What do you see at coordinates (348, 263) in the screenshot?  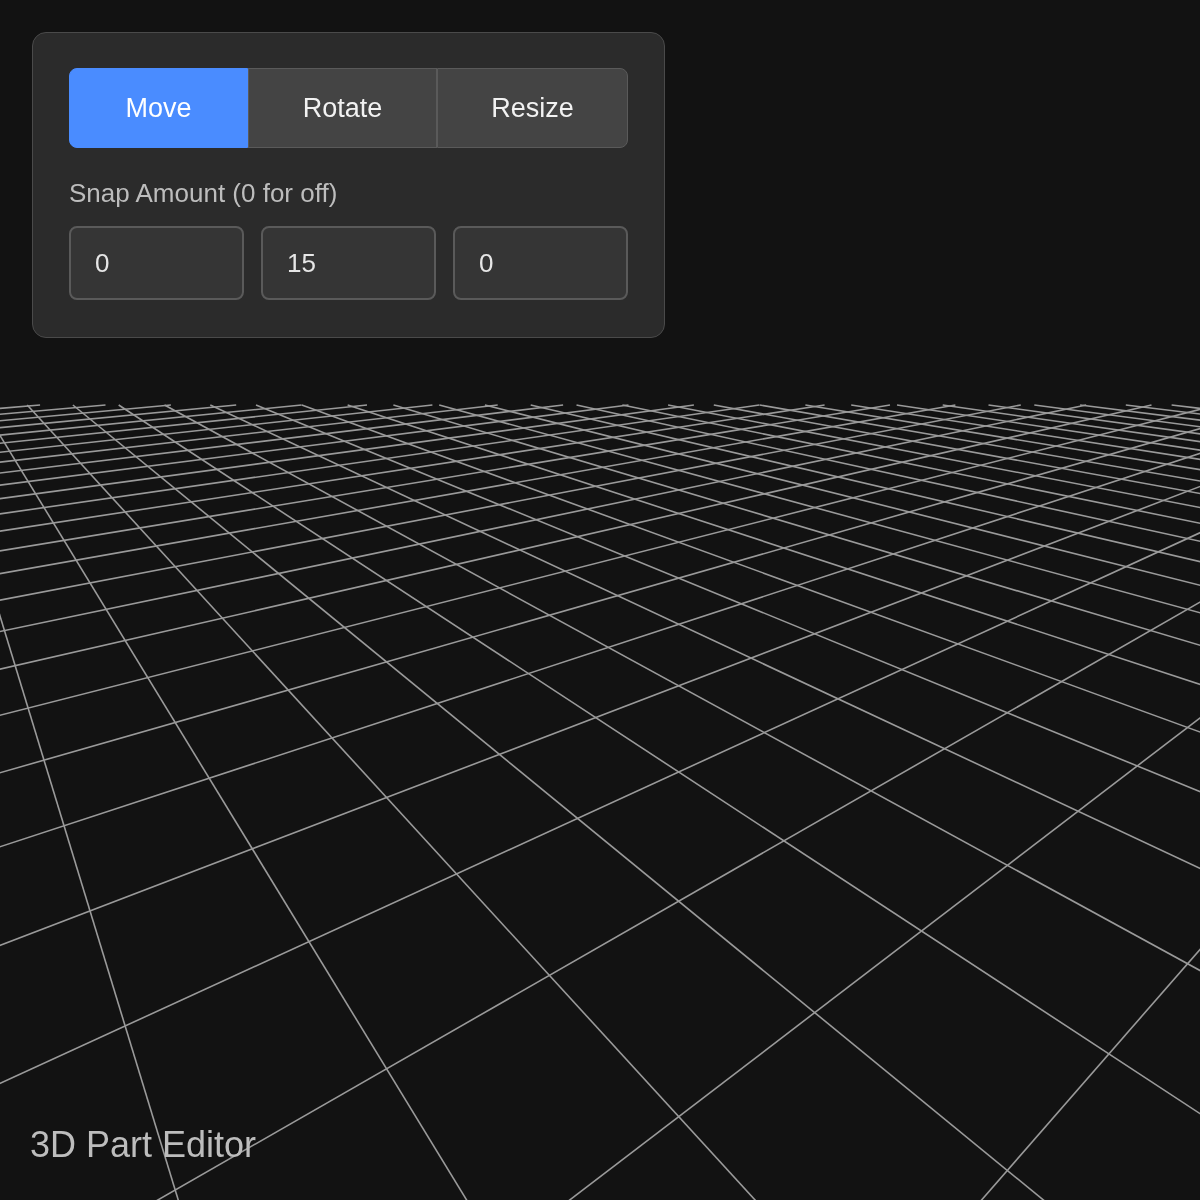 I see `snap-input-field: 15` at bounding box center [348, 263].